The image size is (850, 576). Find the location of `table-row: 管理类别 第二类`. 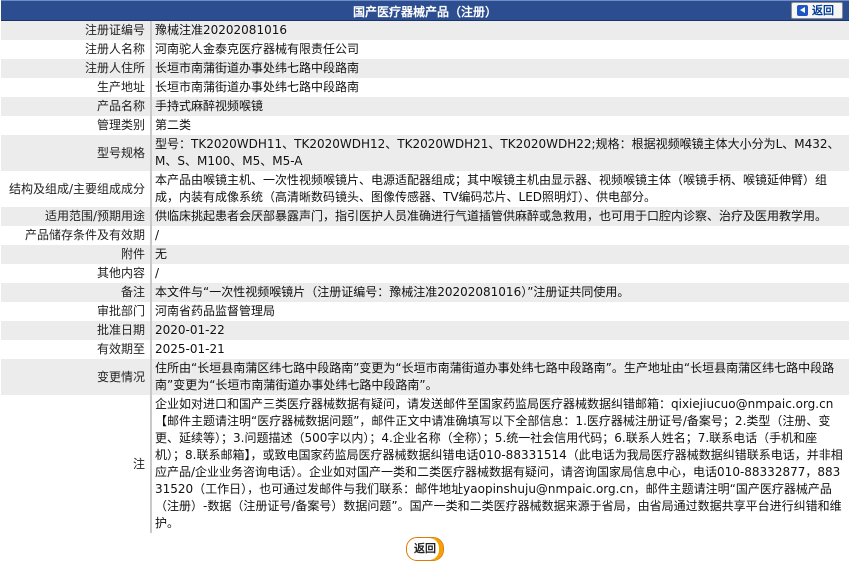

table-row: 管理类别 第二类 is located at coordinates (425, 125).